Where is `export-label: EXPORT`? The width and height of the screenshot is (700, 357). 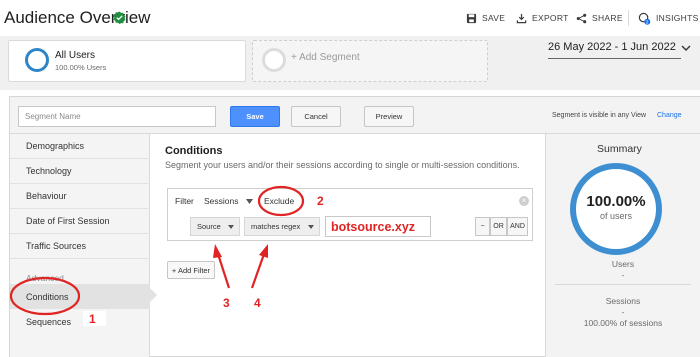
export-label: EXPORT is located at coordinates (550, 18).